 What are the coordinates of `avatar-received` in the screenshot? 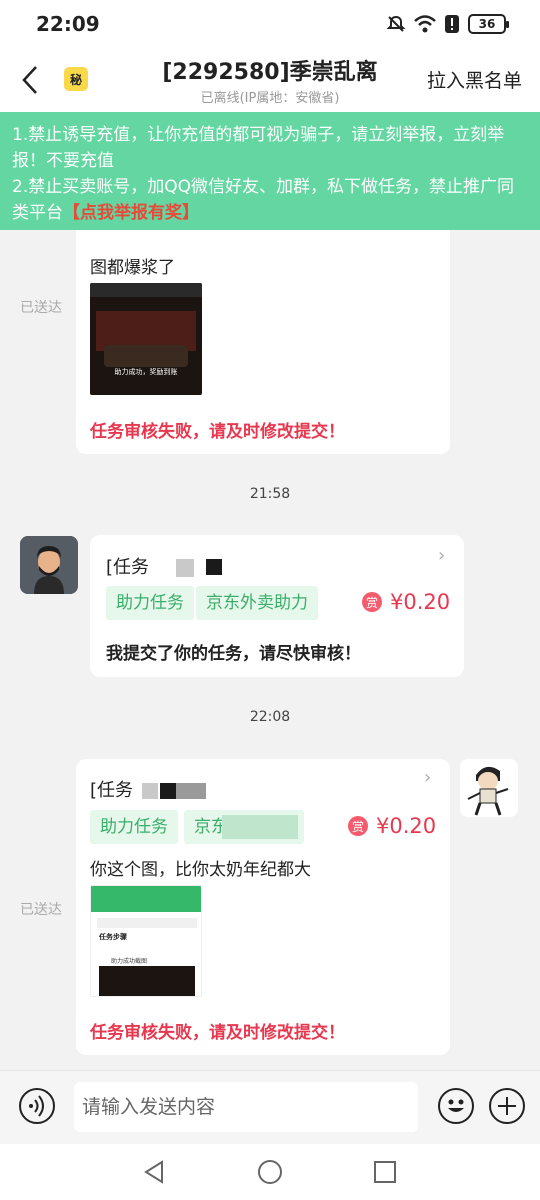 It's located at (49, 565).